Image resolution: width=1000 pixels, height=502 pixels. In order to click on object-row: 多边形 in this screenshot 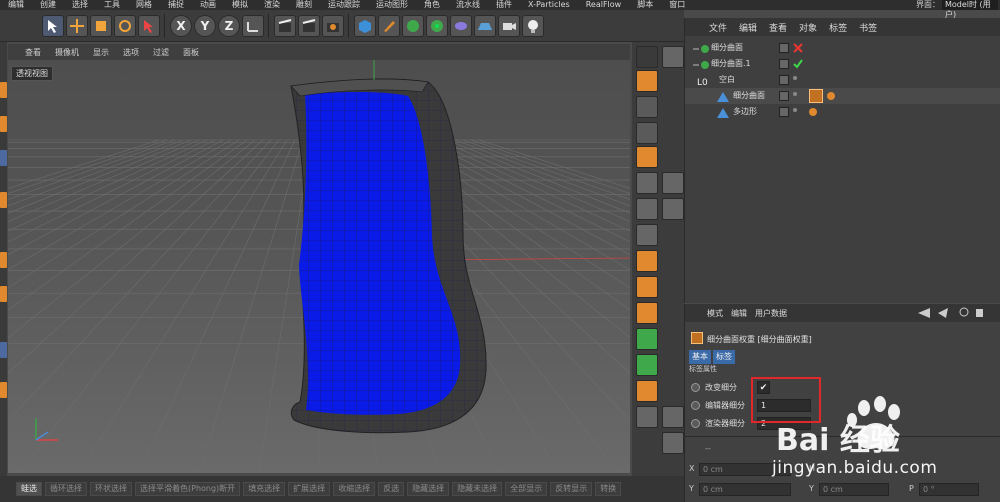, I will do `click(842, 112)`.